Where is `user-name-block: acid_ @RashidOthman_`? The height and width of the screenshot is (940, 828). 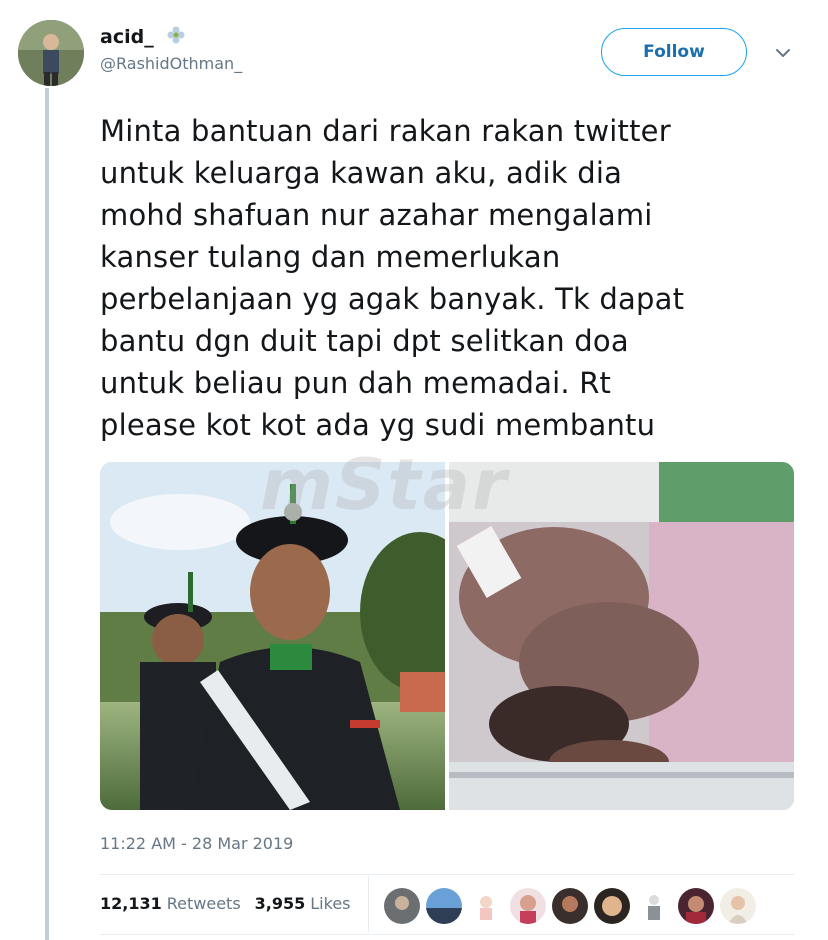
user-name-block: acid_ @RashidOthman_ is located at coordinates (171, 48).